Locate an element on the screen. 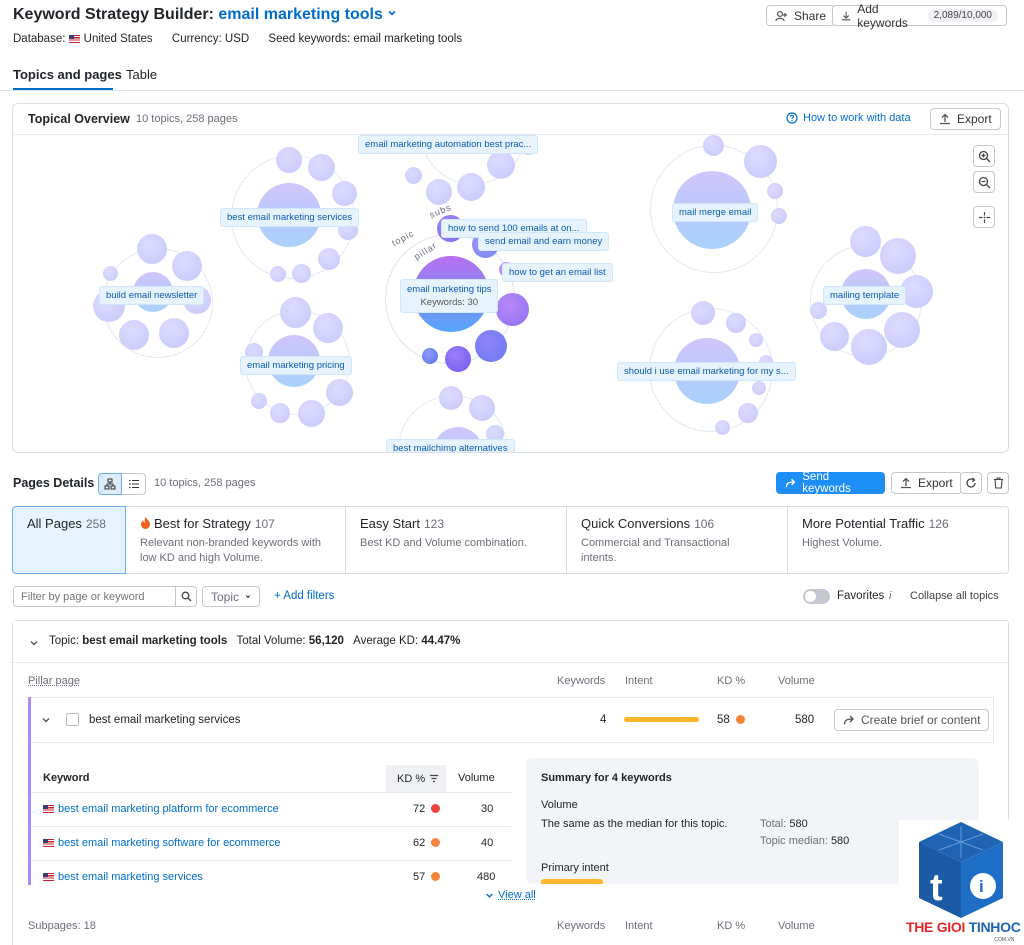  create-brief-button: Create brief or content is located at coordinates (912, 720).